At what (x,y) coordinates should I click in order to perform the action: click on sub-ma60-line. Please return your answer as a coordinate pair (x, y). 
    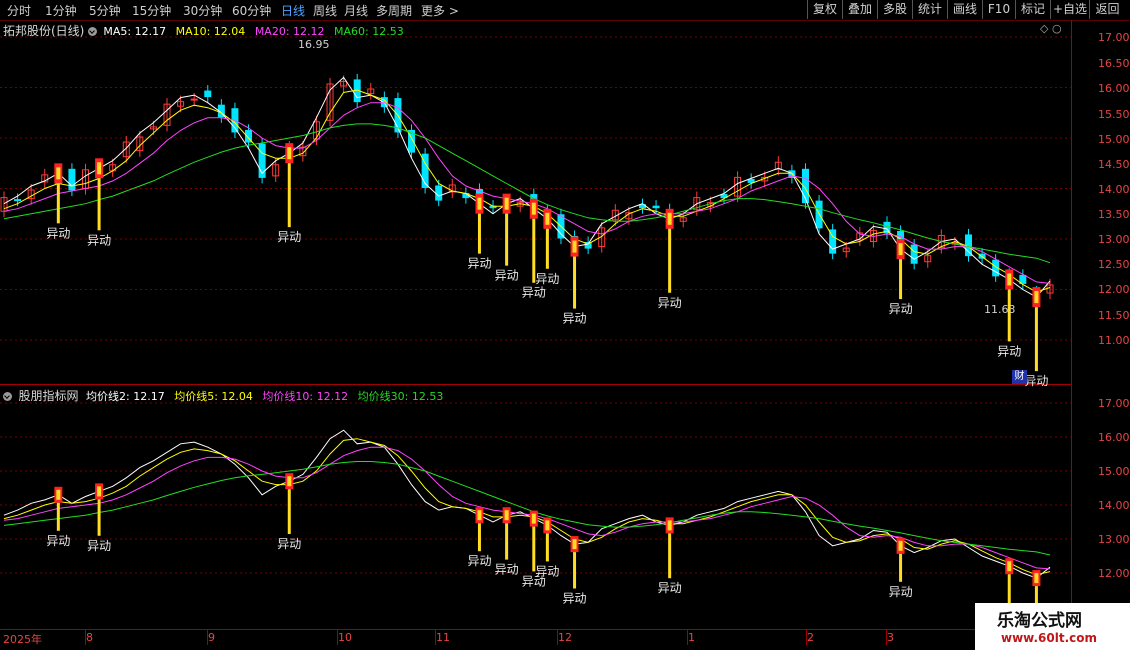
    Looking at the image, I should click on (527, 508).